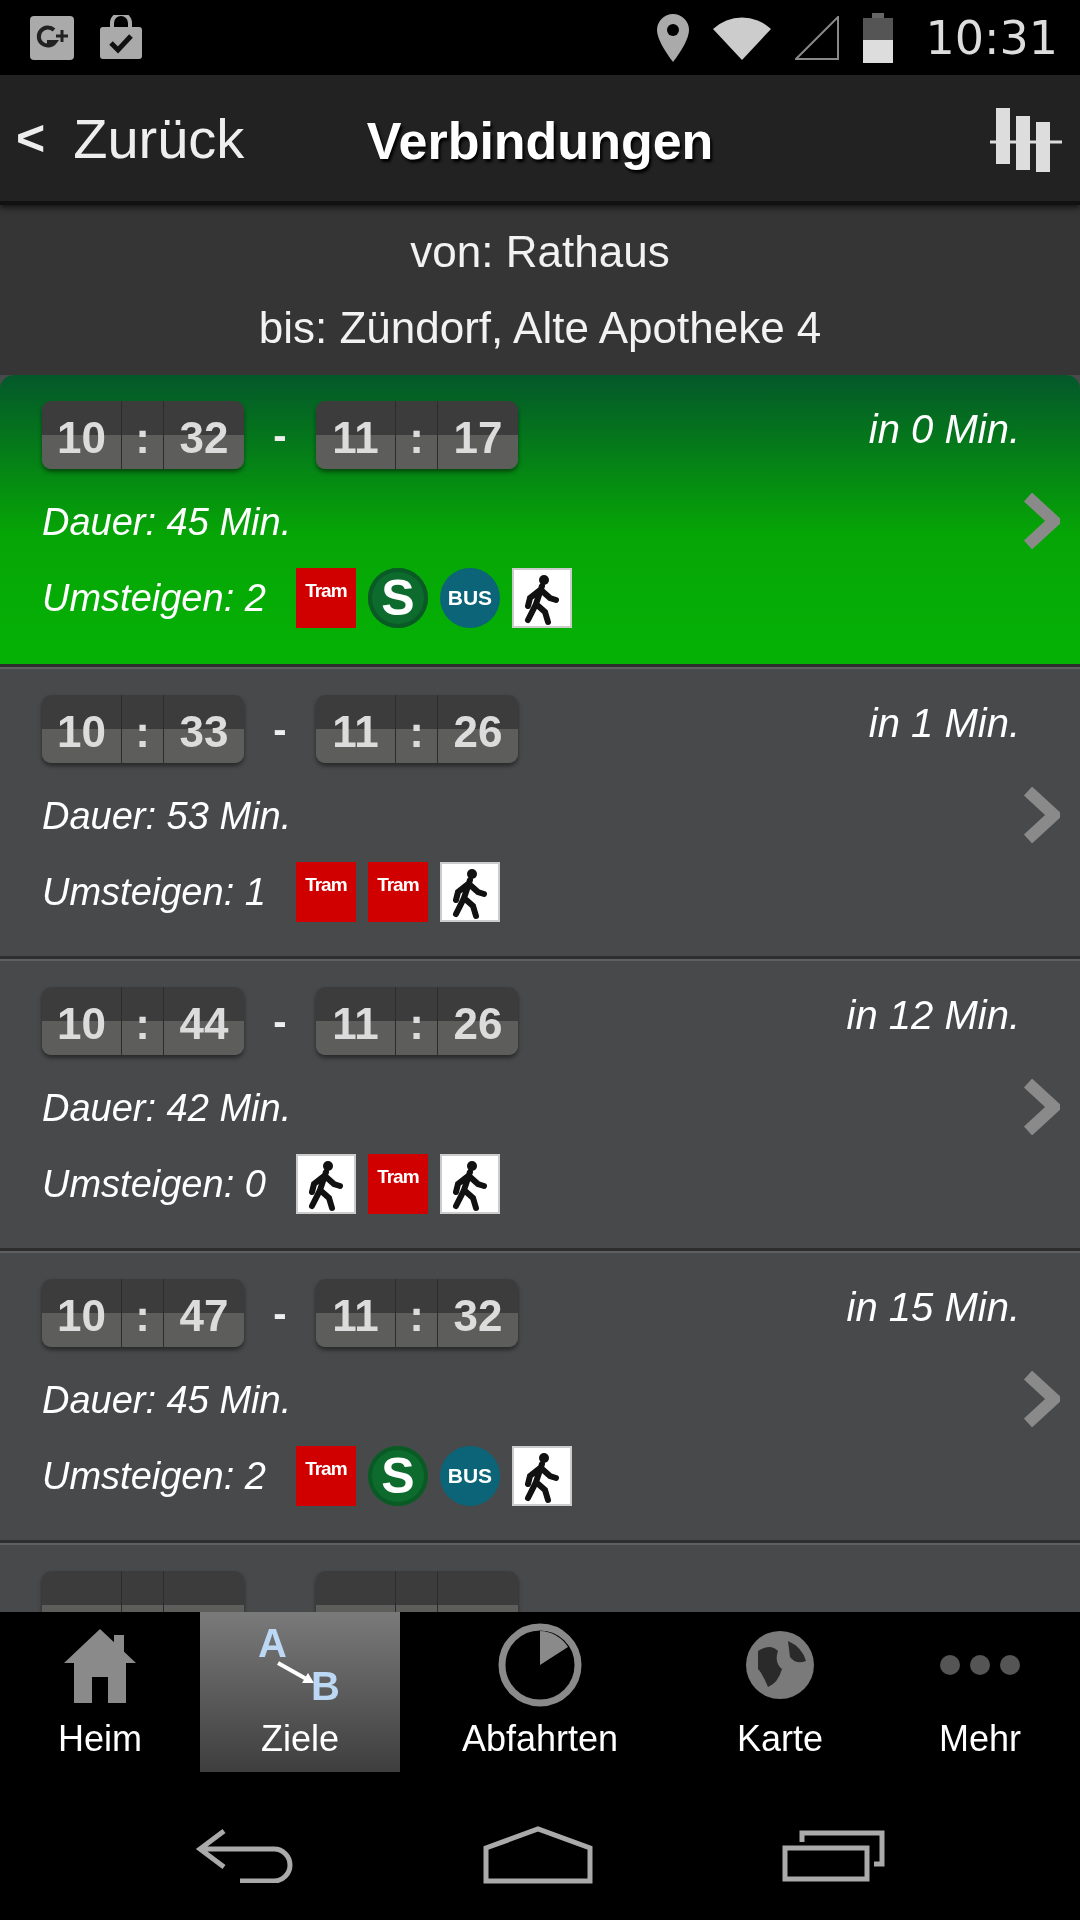 The width and height of the screenshot is (1080, 1920). Describe the element at coordinates (417, 1313) in the screenshot. I see `arrival-time: 11 : 32` at that location.